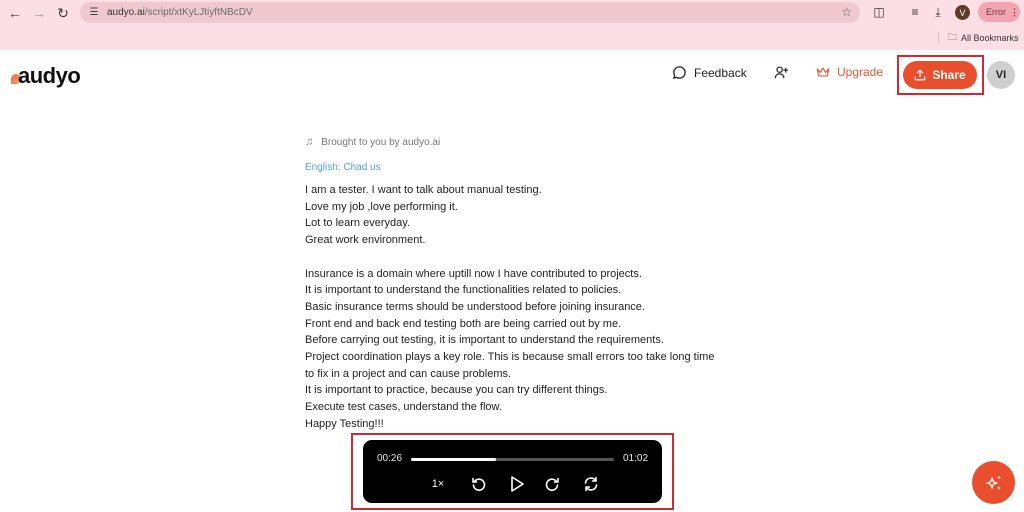 Image resolution: width=1024 pixels, height=512 pixels. I want to click on error-label: Error, so click(996, 12).